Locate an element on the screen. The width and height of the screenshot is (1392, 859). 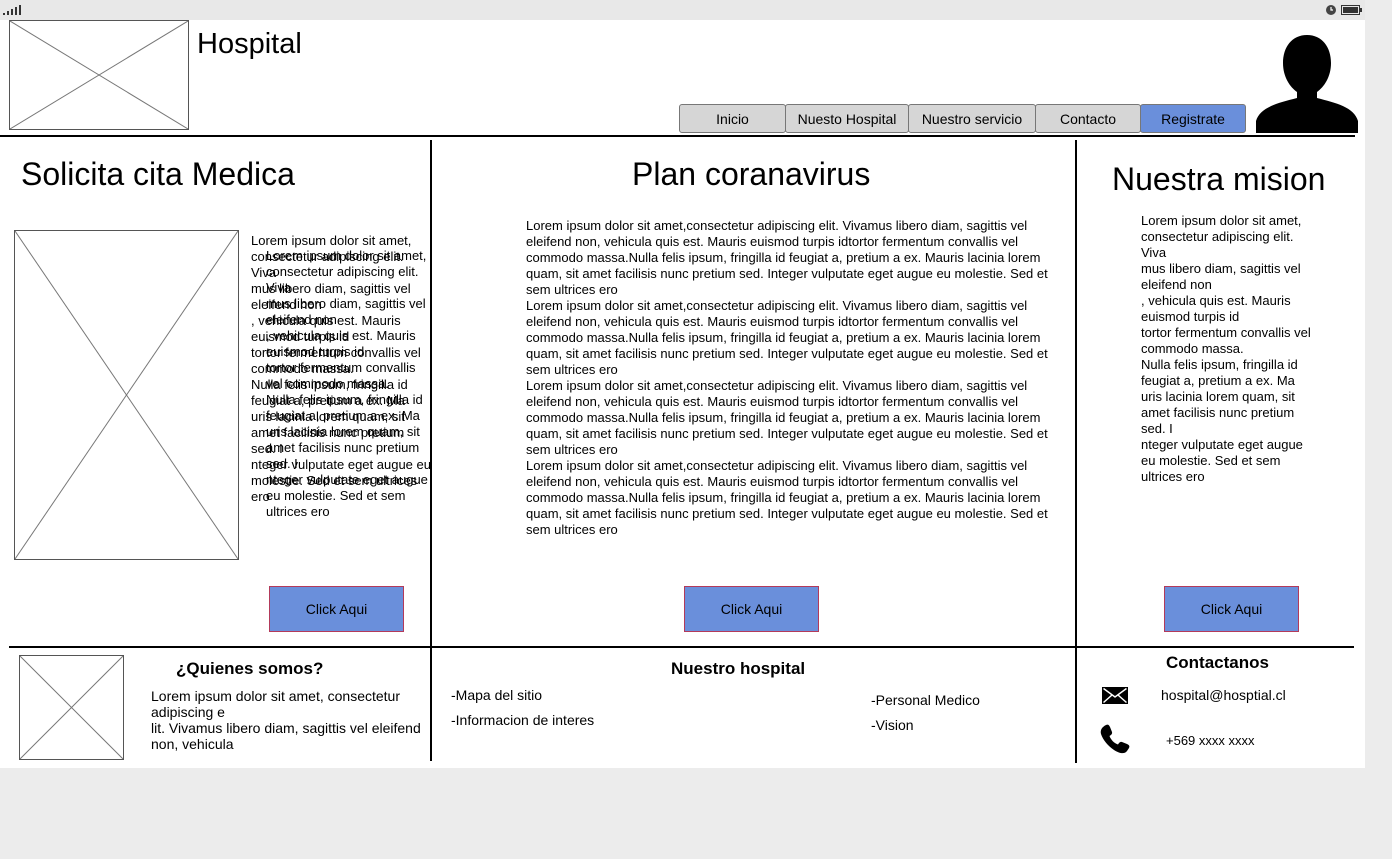
phone-icon is located at coordinates (1115, 739).